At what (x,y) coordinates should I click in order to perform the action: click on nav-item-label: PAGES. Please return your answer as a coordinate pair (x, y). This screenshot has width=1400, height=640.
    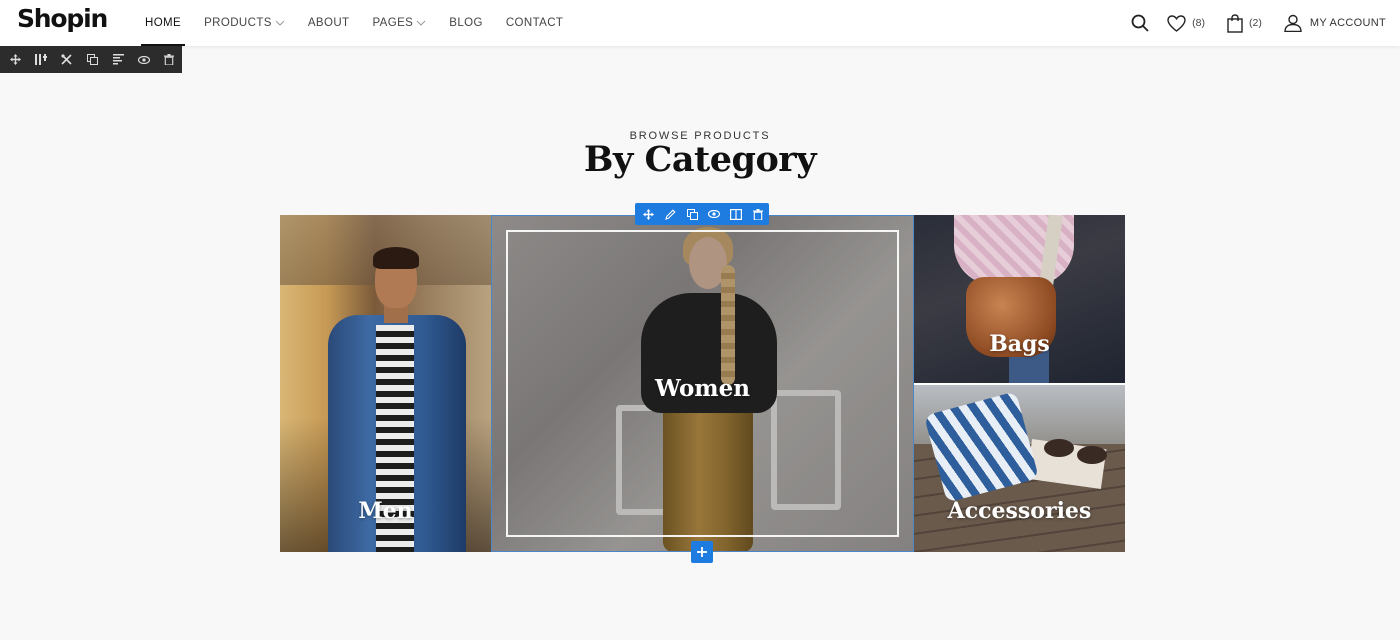
    Looking at the image, I should click on (393, 23).